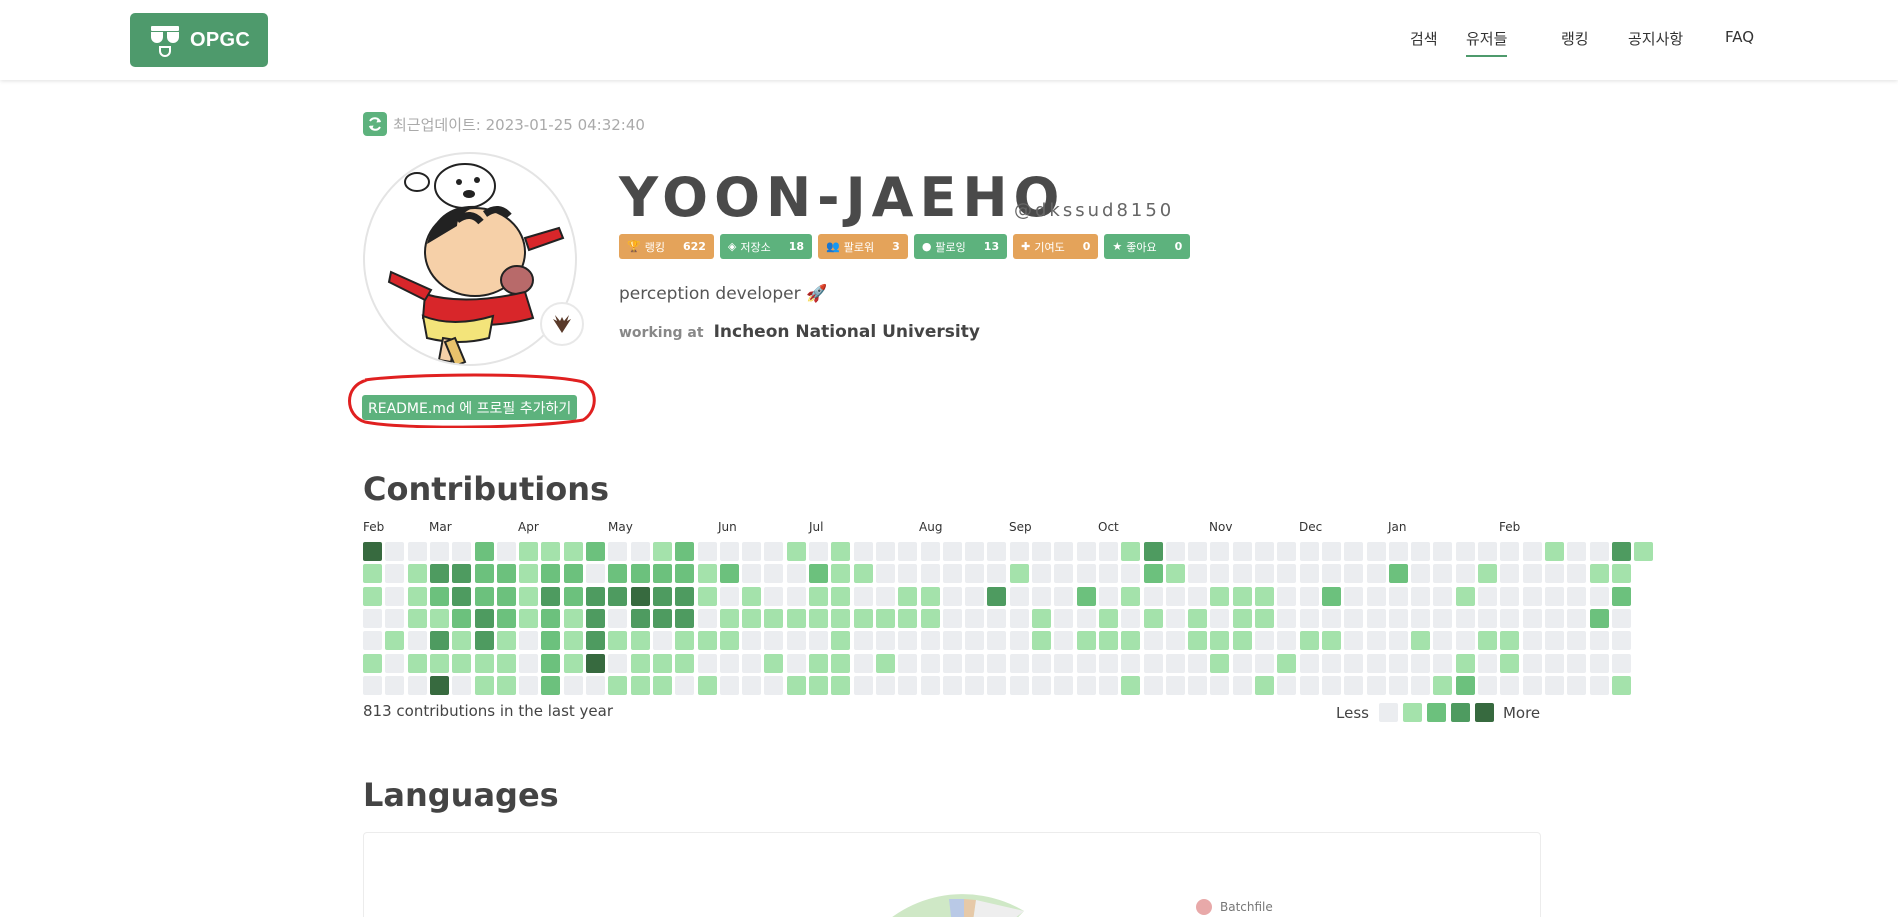 The height and width of the screenshot is (917, 1898). What do you see at coordinates (1487, 42) in the screenshot?
I see `nav-users: 유저들` at bounding box center [1487, 42].